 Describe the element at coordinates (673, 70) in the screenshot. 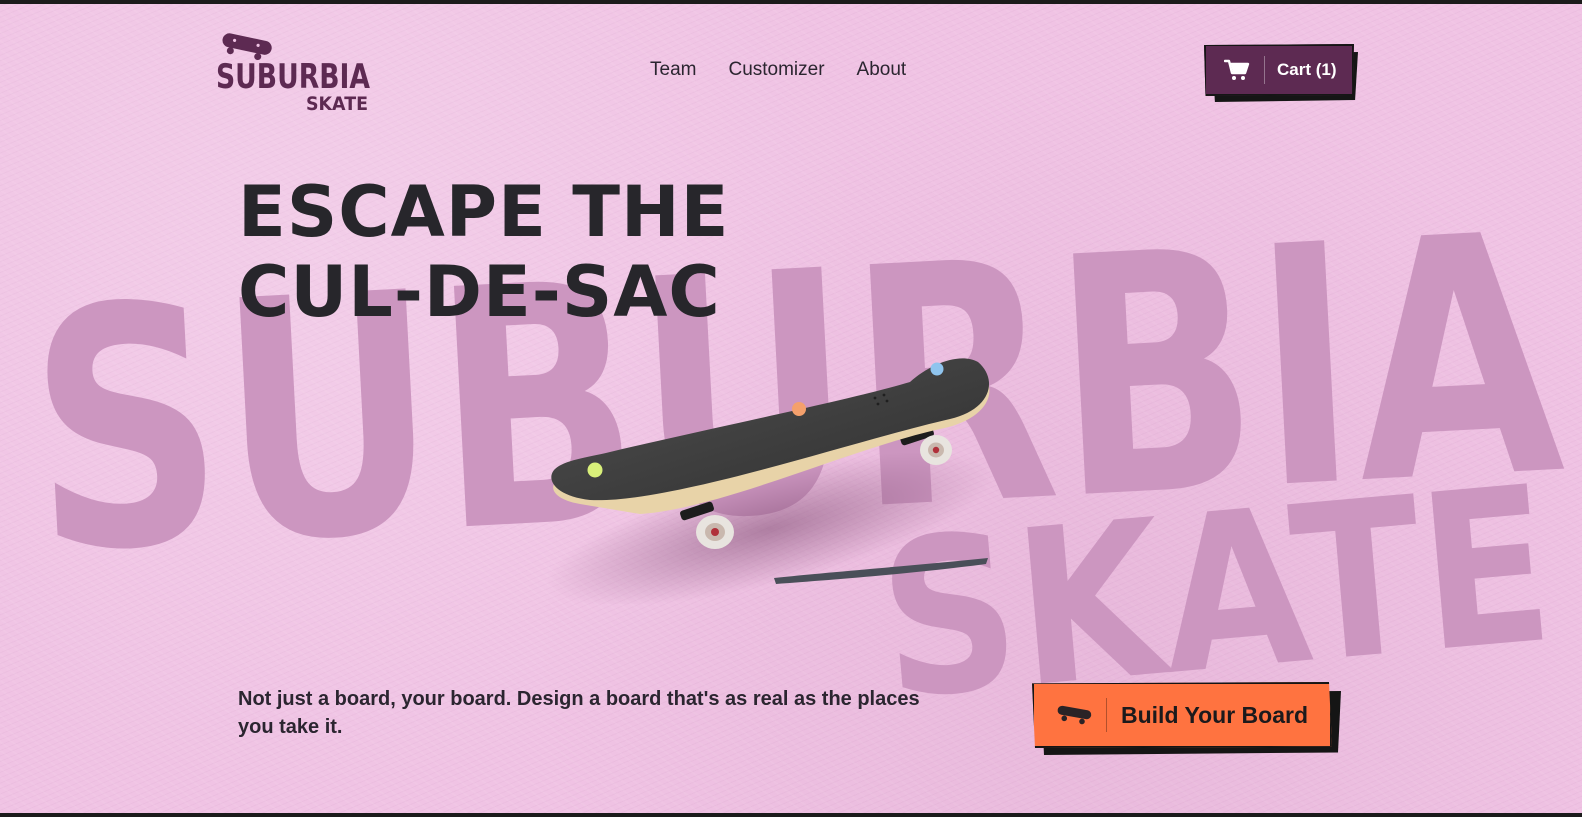

I see `nav-link-team: Team` at that location.